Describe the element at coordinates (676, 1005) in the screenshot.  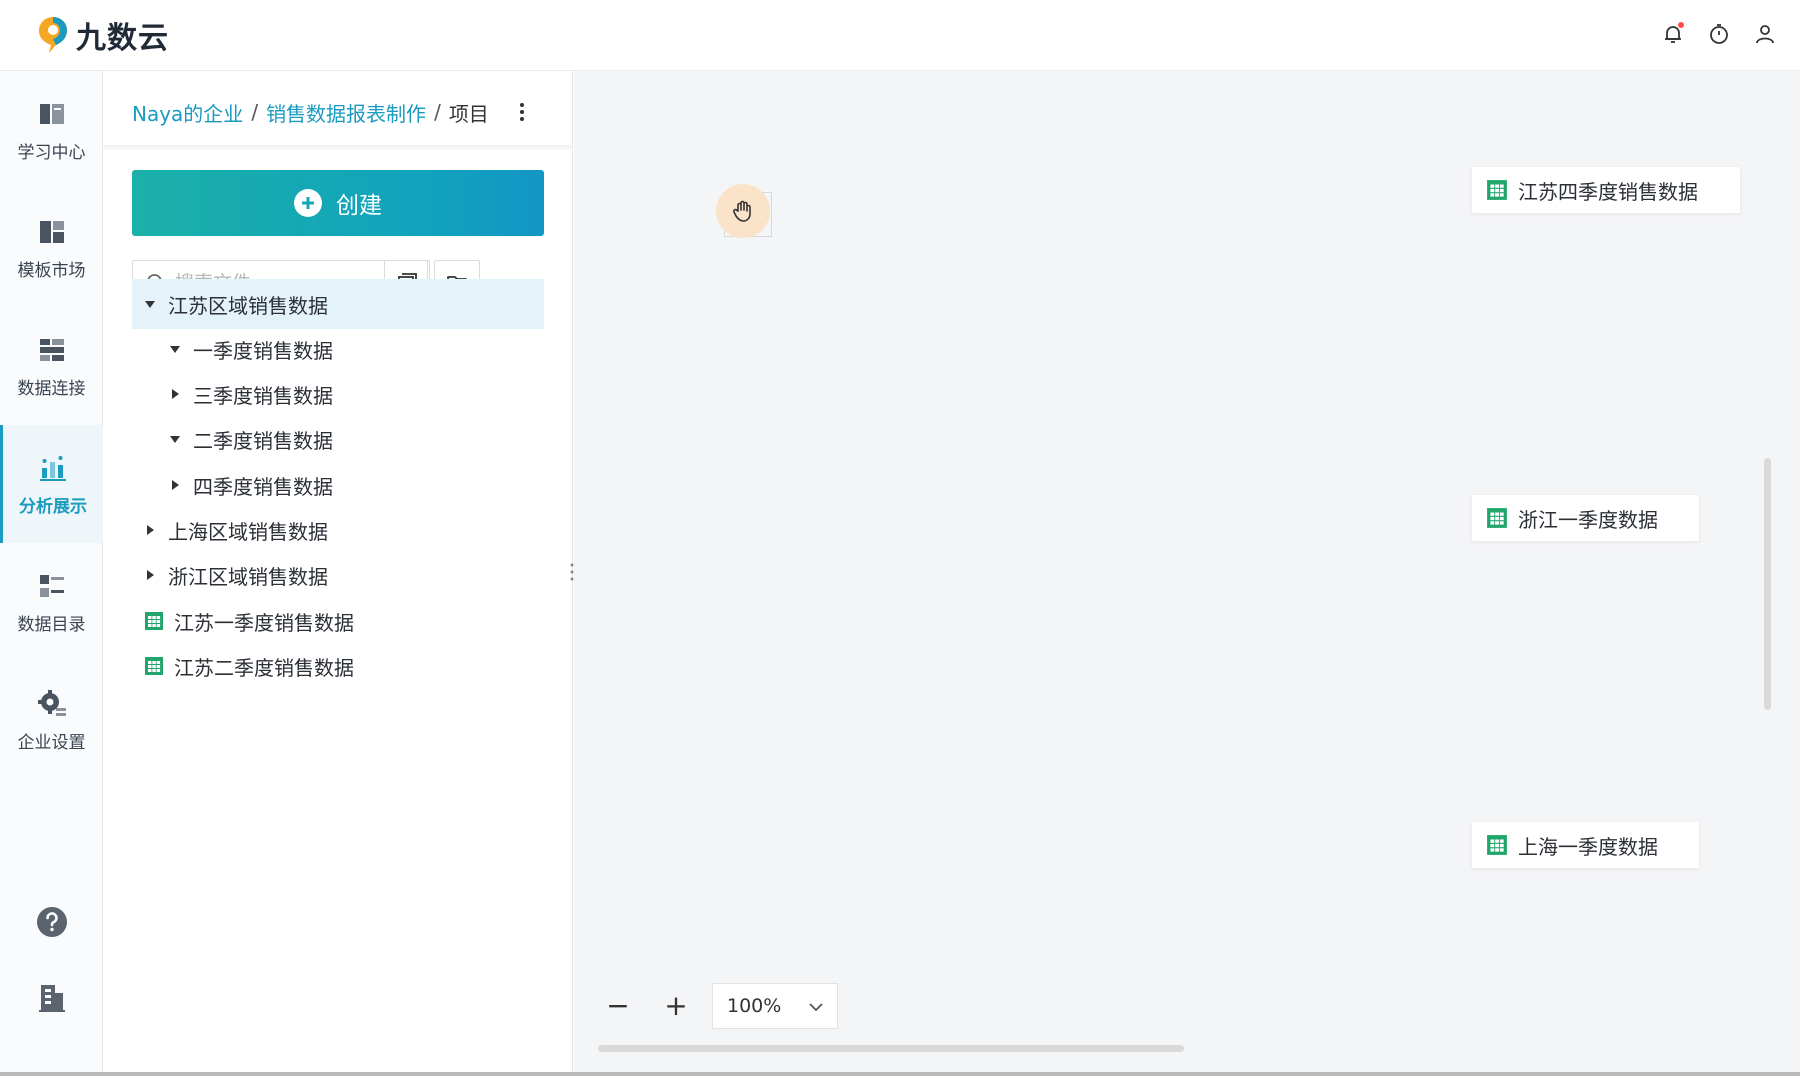
I see `zoom-in-button: +` at that location.